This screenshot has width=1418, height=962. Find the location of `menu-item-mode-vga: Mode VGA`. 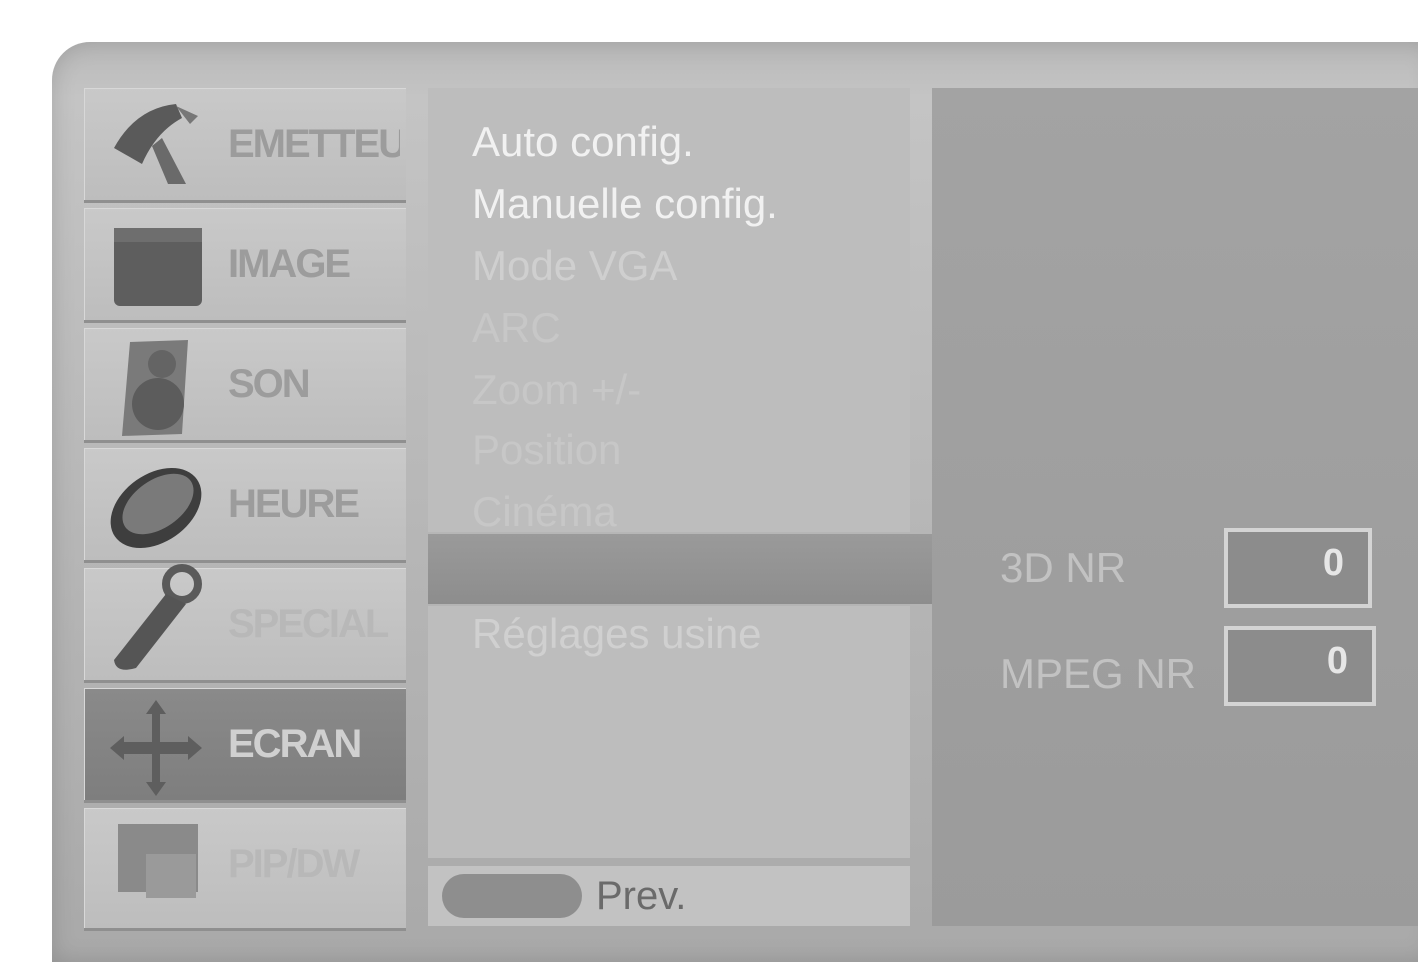

menu-item-mode-vga: Mode VGA is located at coordinates (574, 266).